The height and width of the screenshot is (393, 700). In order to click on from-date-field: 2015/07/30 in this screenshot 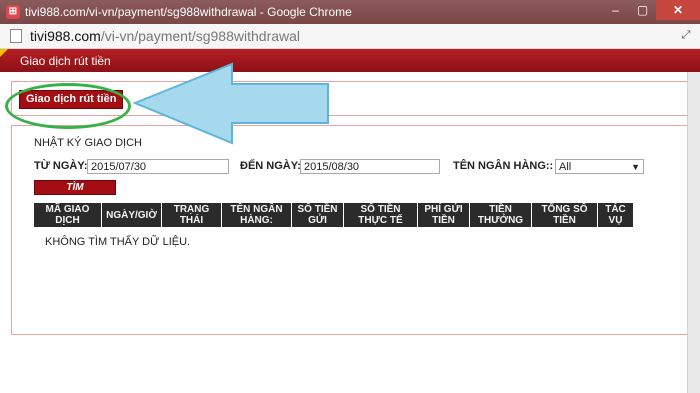, I will do `click(158, 166)`.